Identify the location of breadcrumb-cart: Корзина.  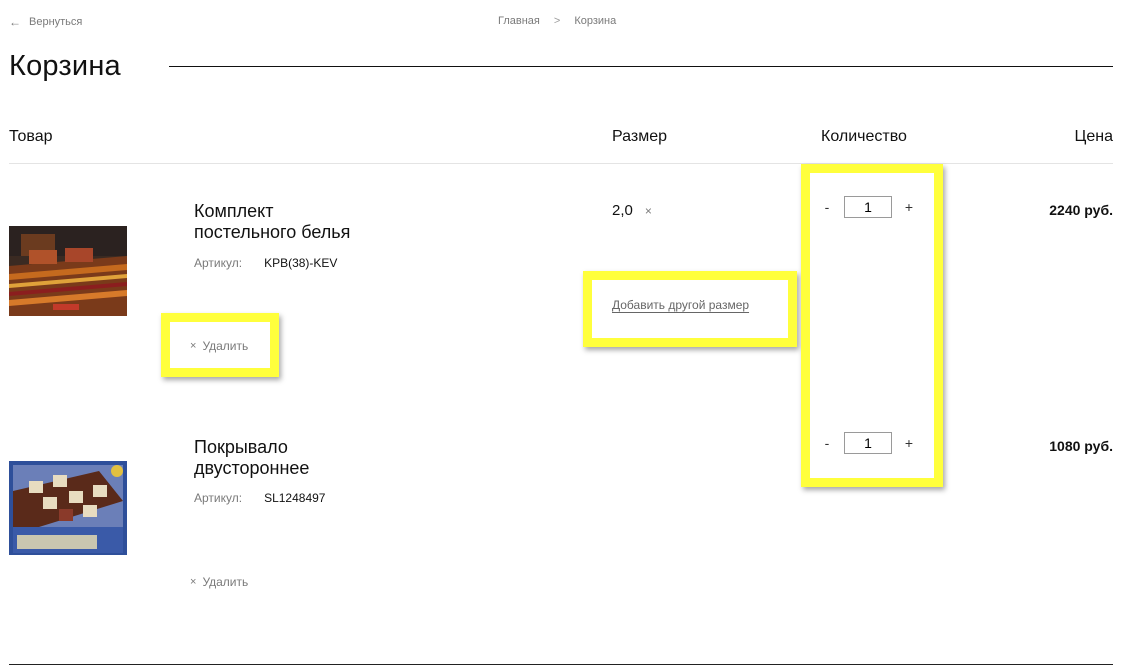
(595, 21).